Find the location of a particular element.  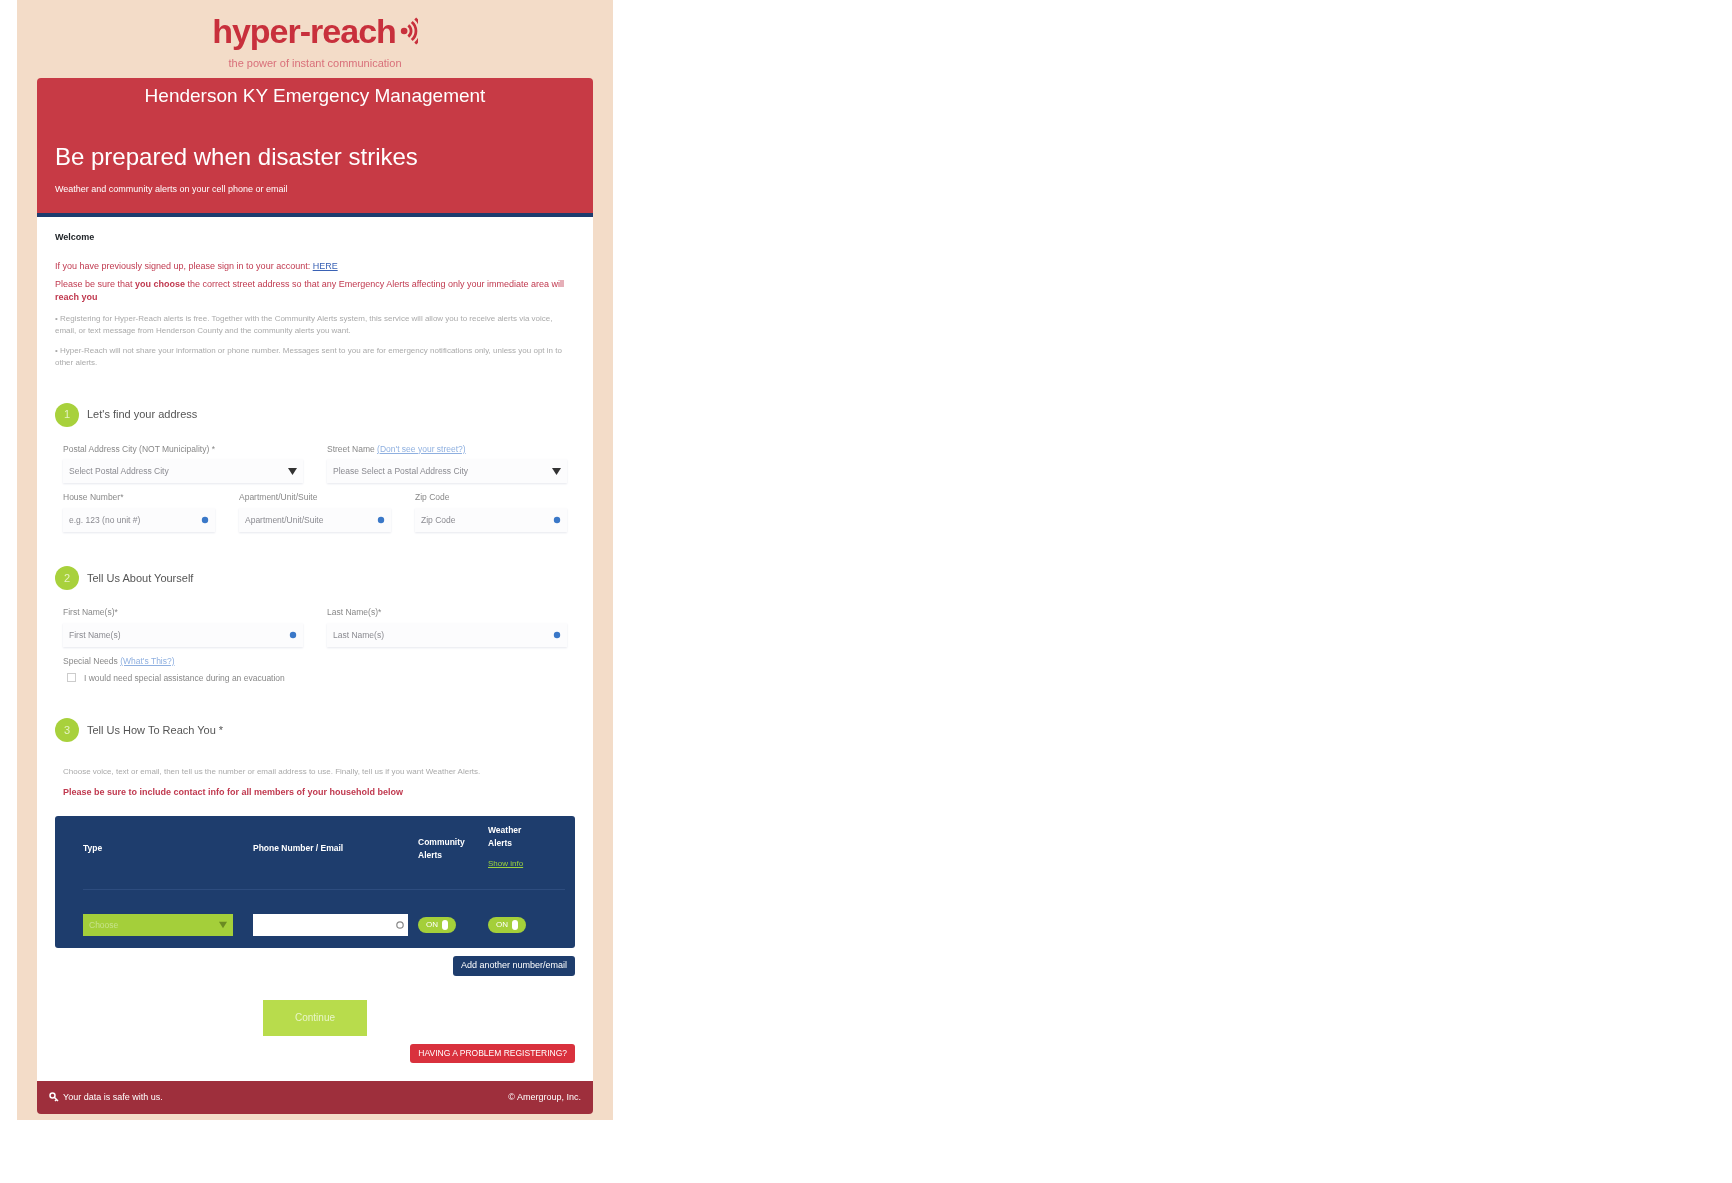

household-warning: Please be sure to include contact info for all members of your household below is located at coordinates (234, 793).